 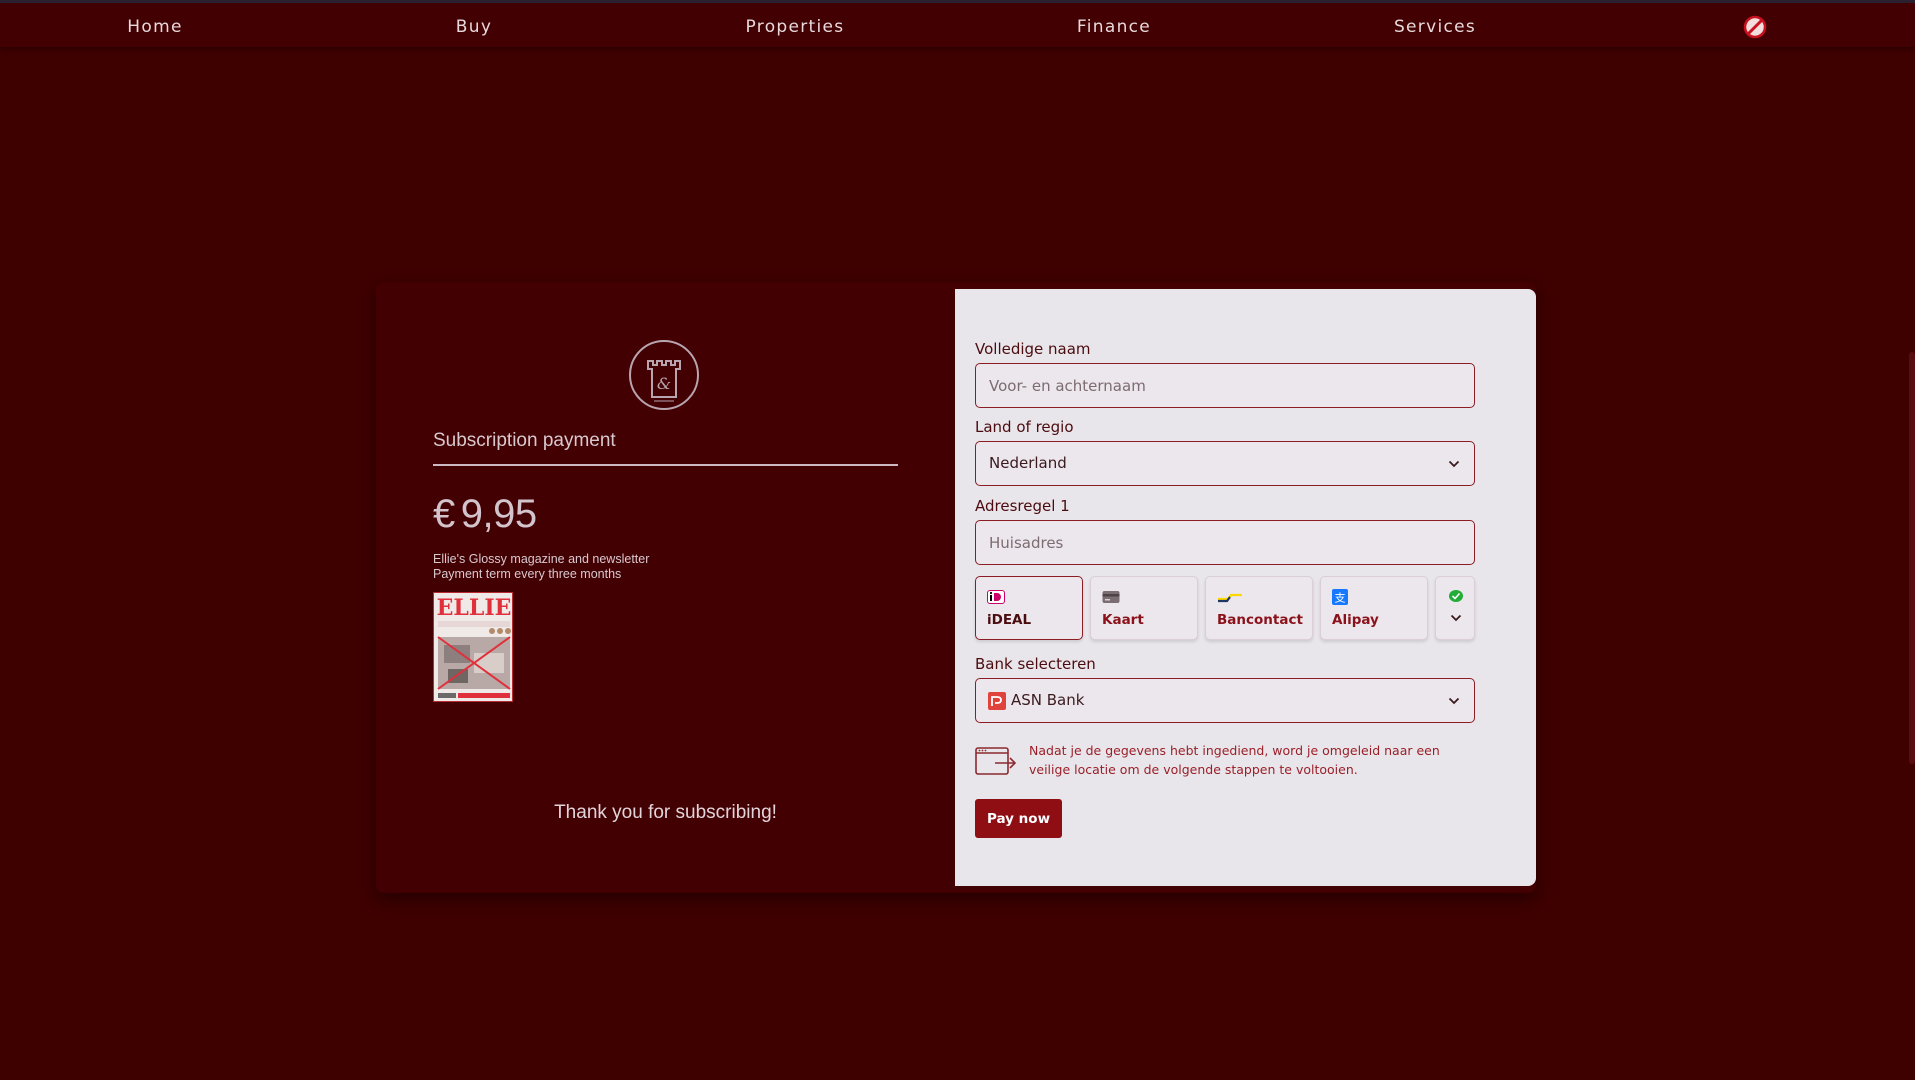 I want to click on nav-finance: Finance, so click(x=1114, y=27).